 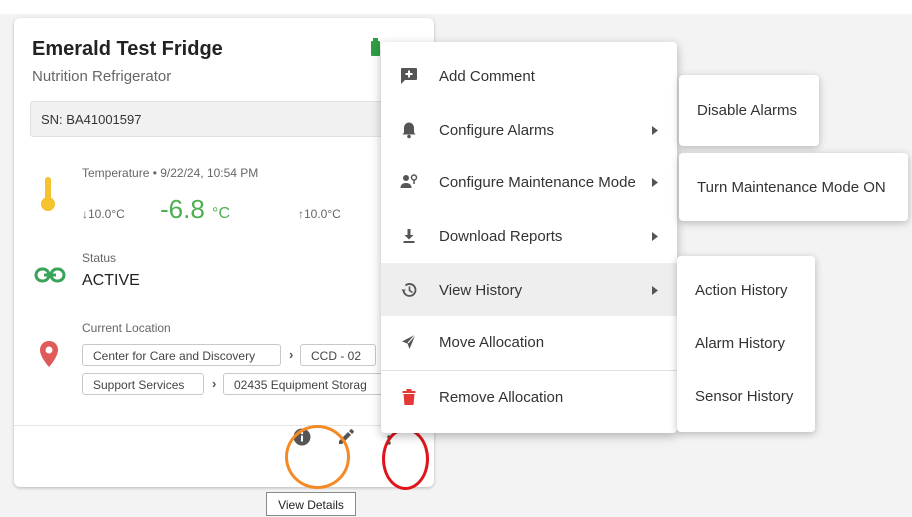 I want to click on page-top-strip, so click(x=456, y=7).